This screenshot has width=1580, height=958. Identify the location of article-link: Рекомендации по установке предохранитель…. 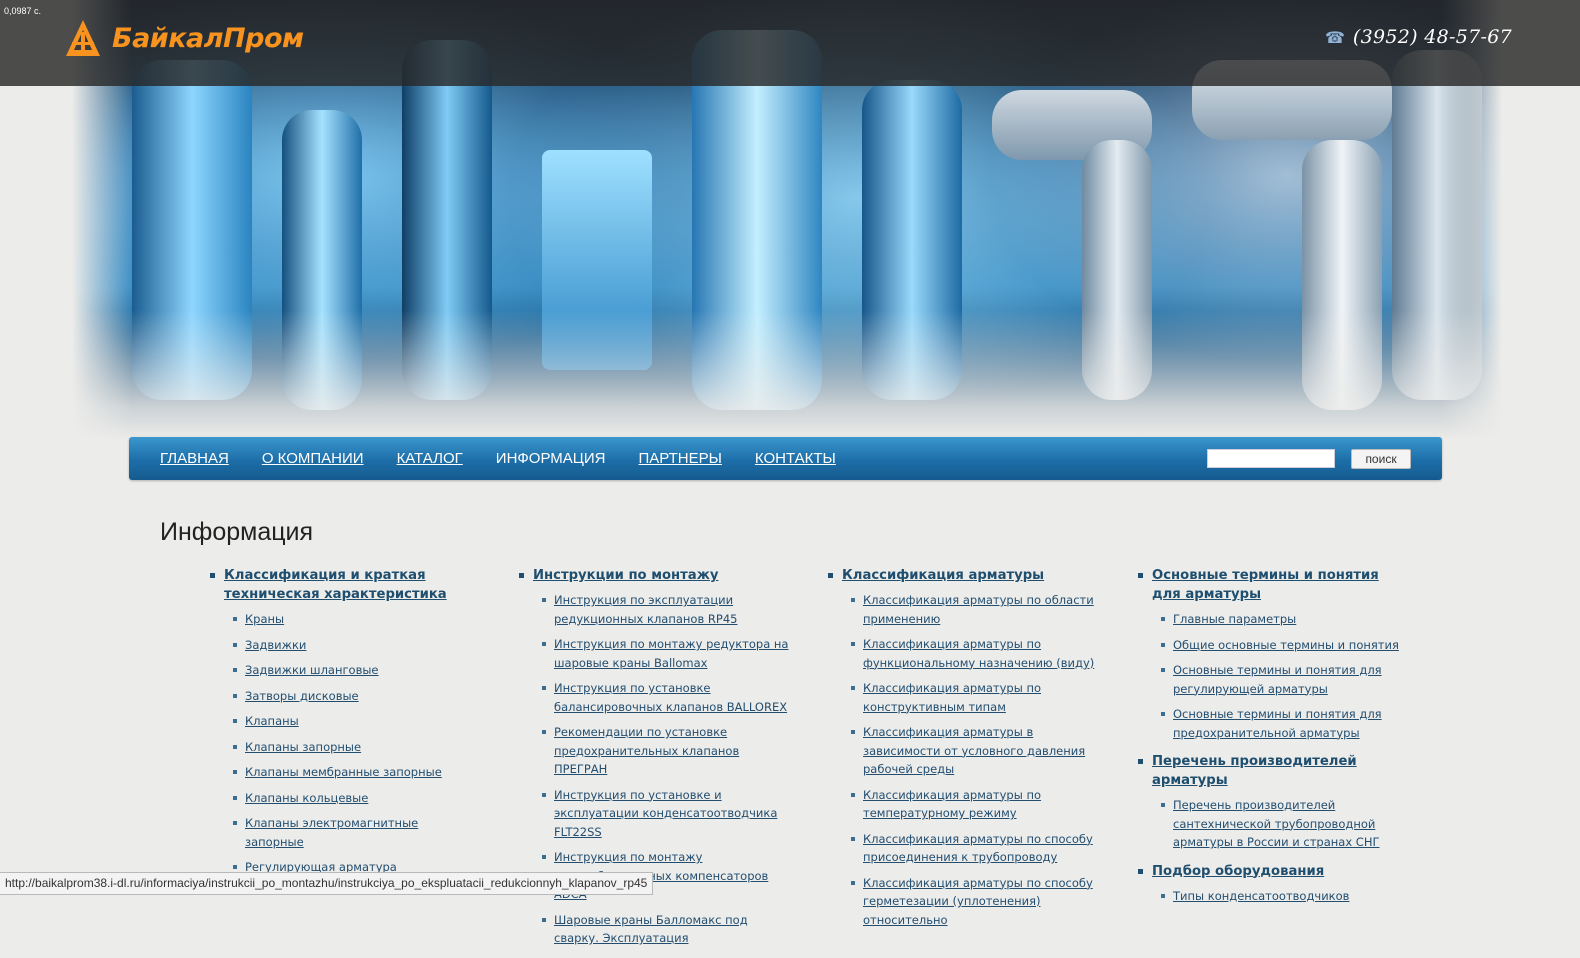
(671, 751).